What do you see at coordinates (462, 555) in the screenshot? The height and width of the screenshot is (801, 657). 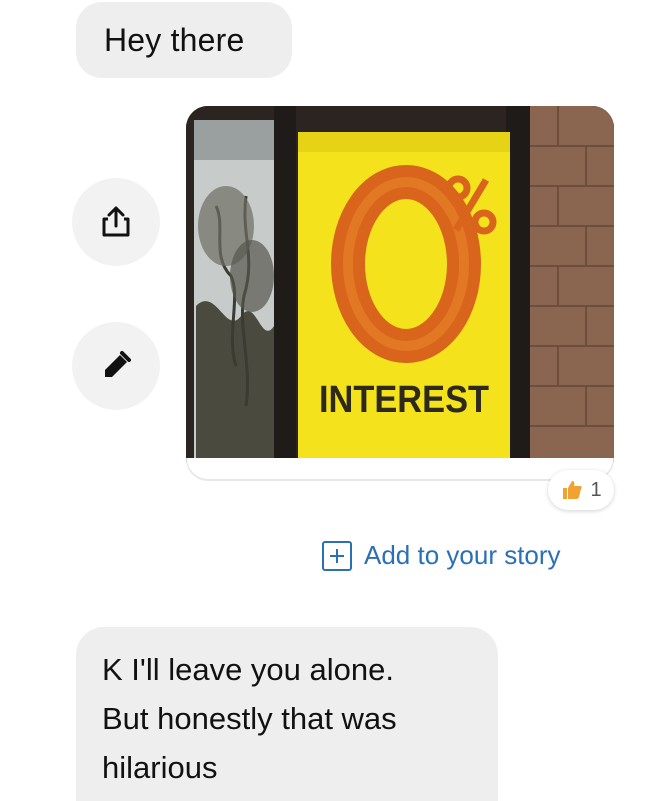 I see `add-to-story-label: Add to your story` at bounding box center [462, 555].